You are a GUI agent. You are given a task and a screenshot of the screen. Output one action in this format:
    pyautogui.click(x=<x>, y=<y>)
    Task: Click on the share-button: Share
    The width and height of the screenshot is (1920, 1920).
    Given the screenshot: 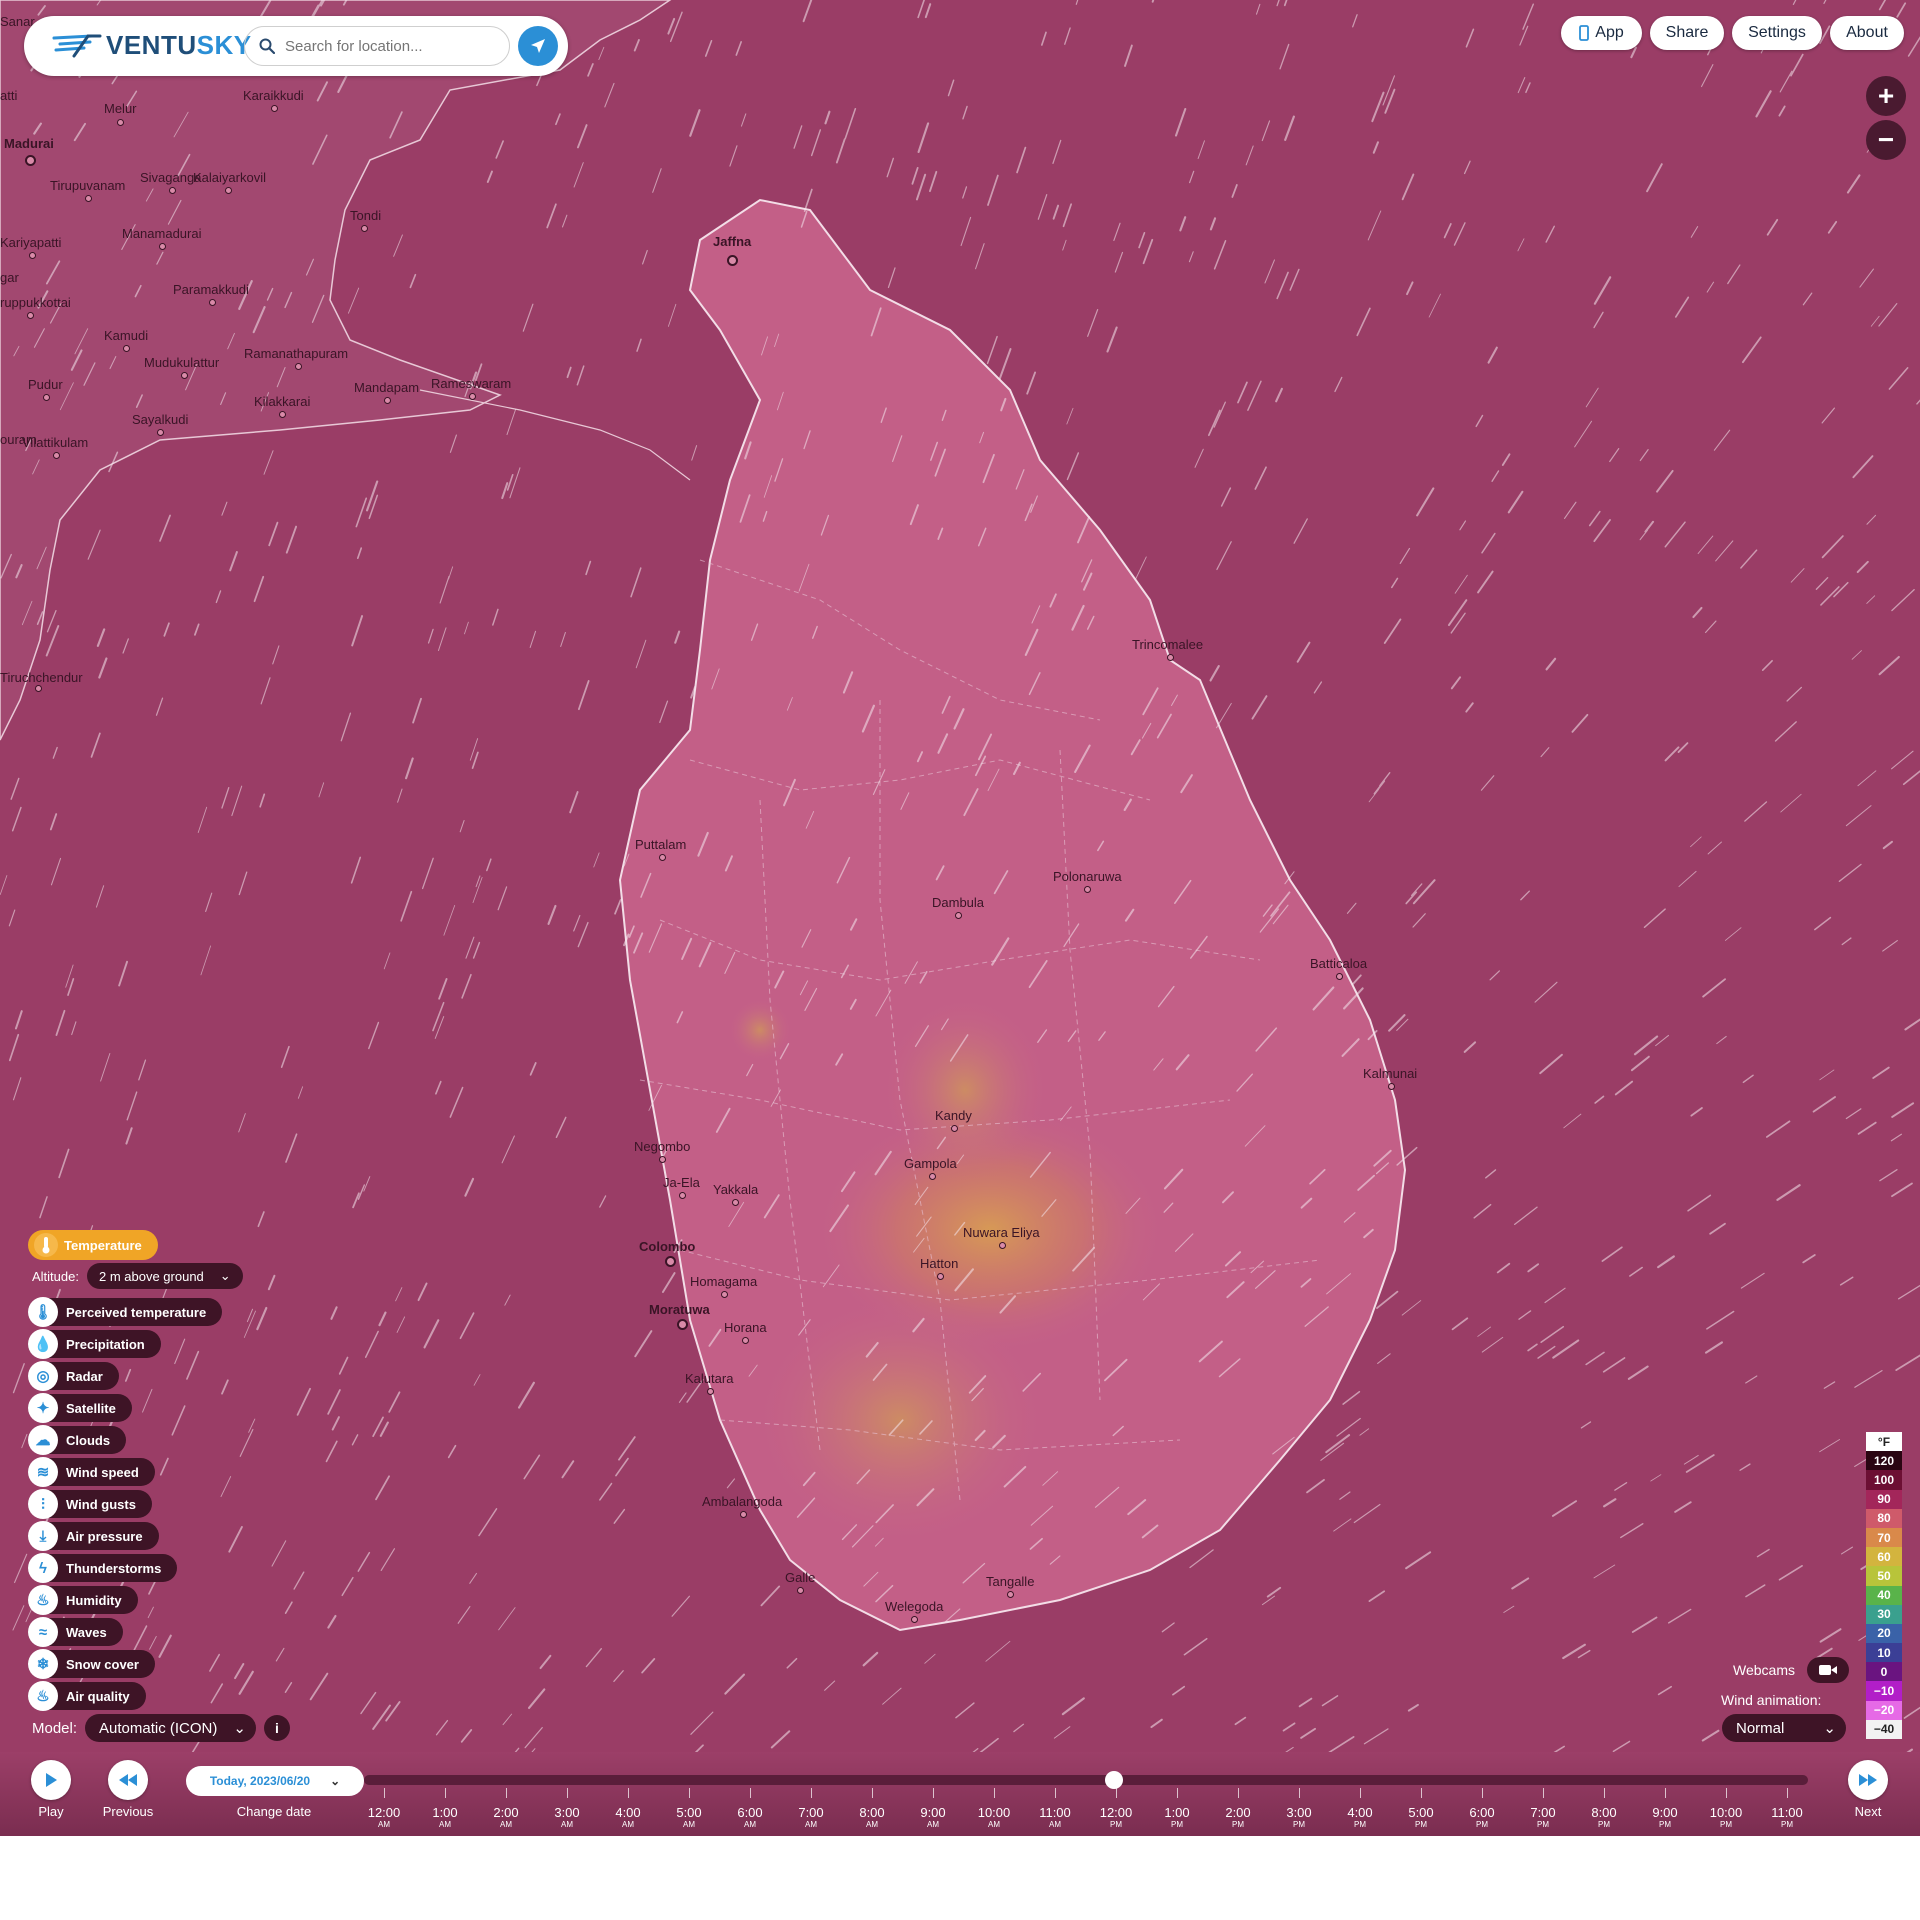 What is the action you would take?
    pyautogui.click(x=1687, y=33)
    